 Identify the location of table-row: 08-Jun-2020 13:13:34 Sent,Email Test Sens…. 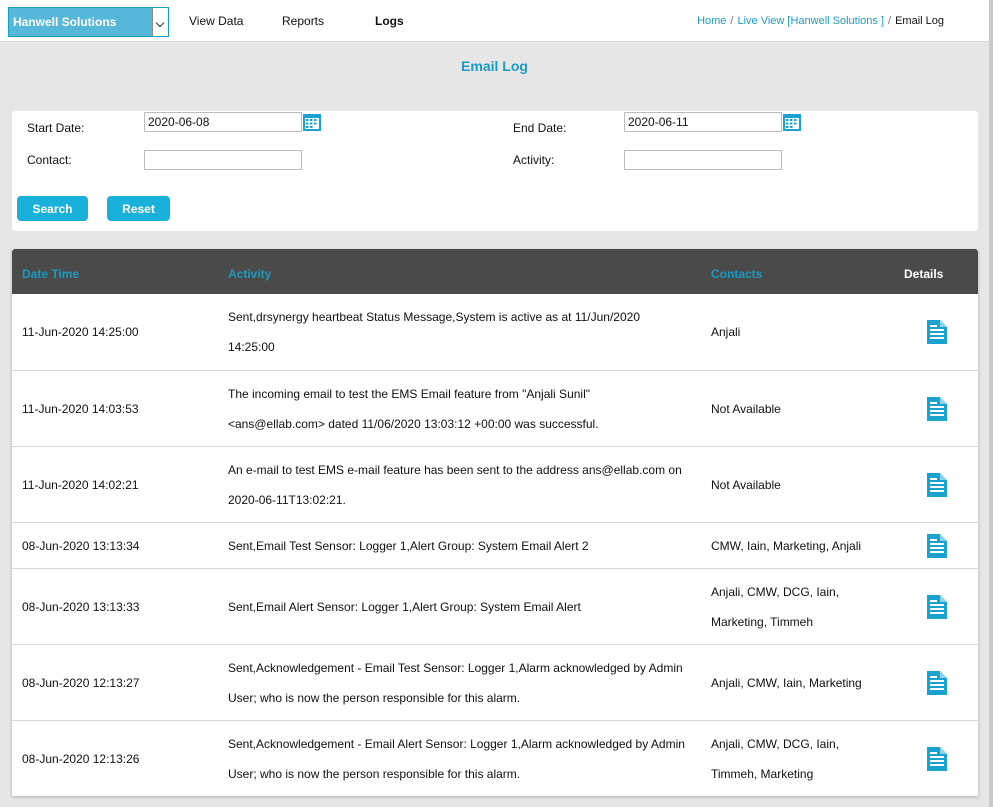
(495, 545).